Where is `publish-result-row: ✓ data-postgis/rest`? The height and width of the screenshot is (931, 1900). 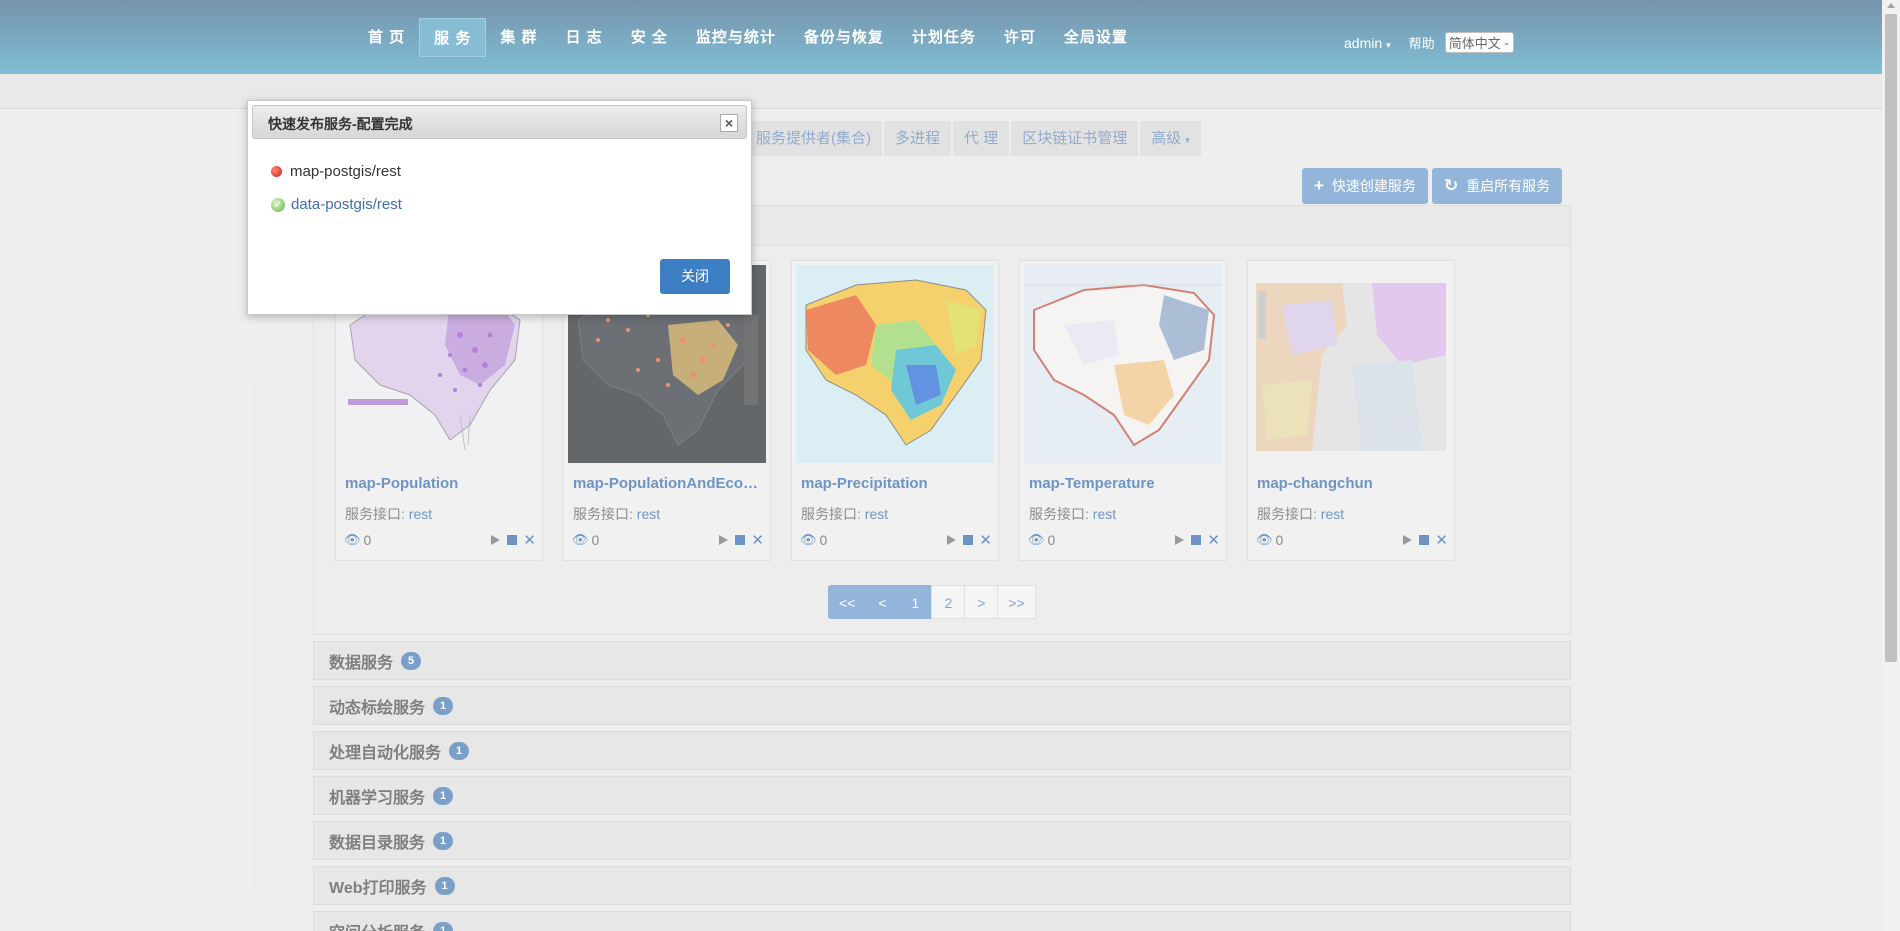
publish-result-row: ✓ data-postgis/rest is located at coordinates (336, 204).